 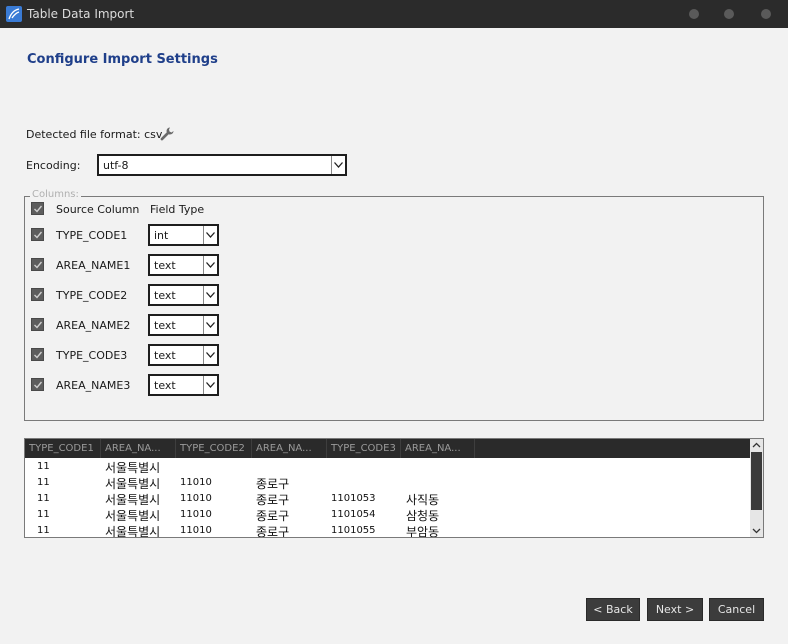 I want to click on source-column-name: AREA_NAME2, so click(x=93, y=325).